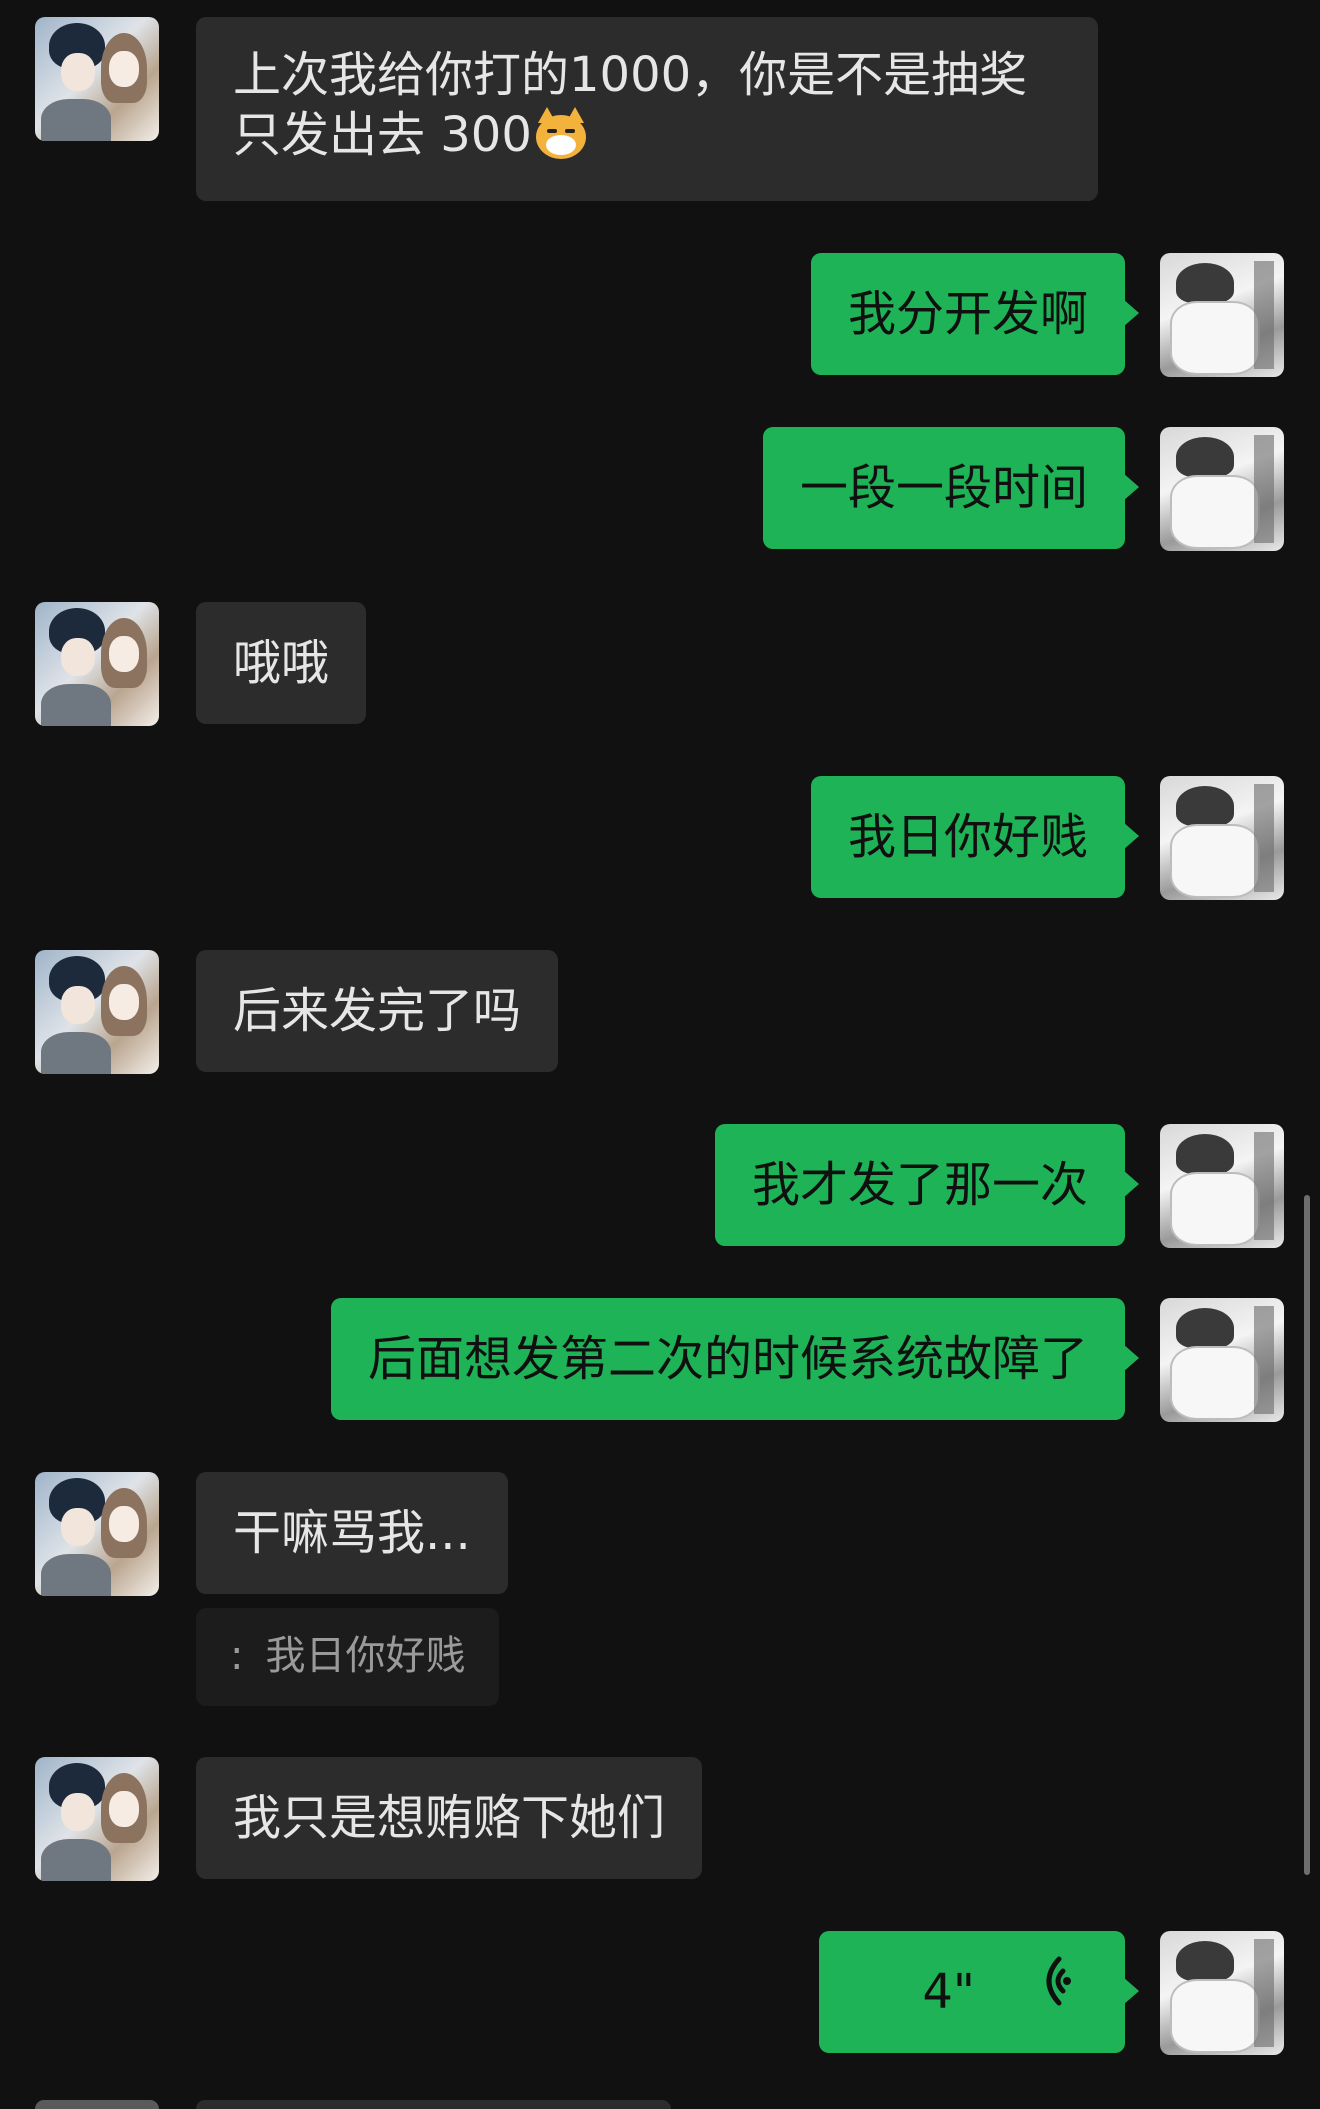 The width and height of the screenshot is (1320, 2109). I want to click on scrollbar, so click(1307, 1535).